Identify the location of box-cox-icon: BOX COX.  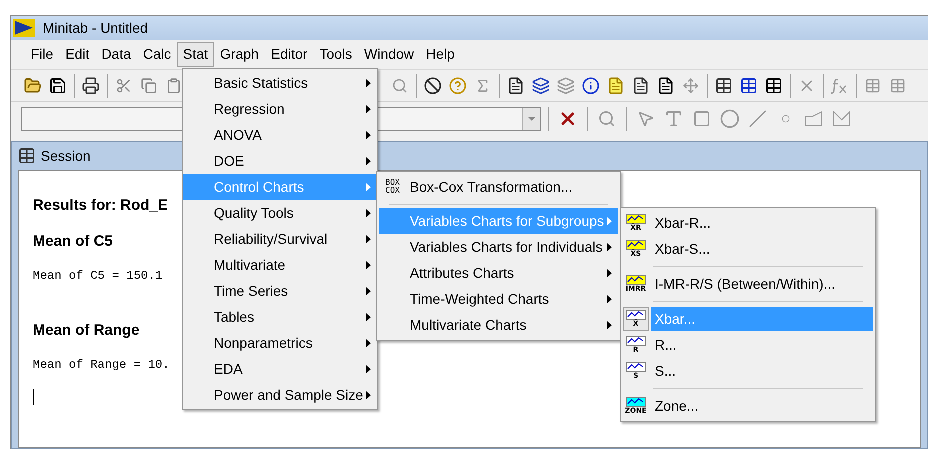
(395, 187).